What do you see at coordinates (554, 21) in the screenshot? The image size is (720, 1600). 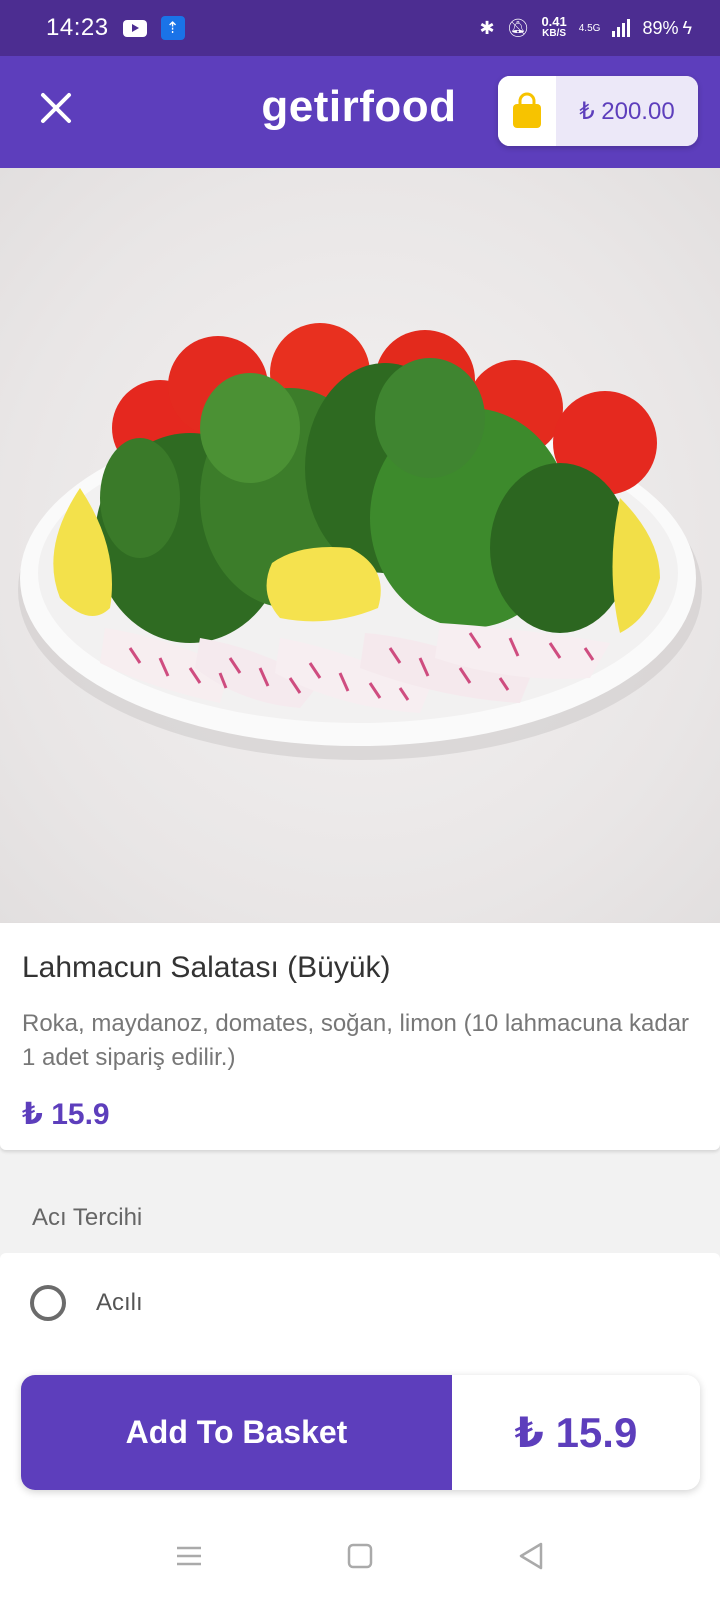 I see `net-speed-value: 0.41` at bounding box center [554, 21].